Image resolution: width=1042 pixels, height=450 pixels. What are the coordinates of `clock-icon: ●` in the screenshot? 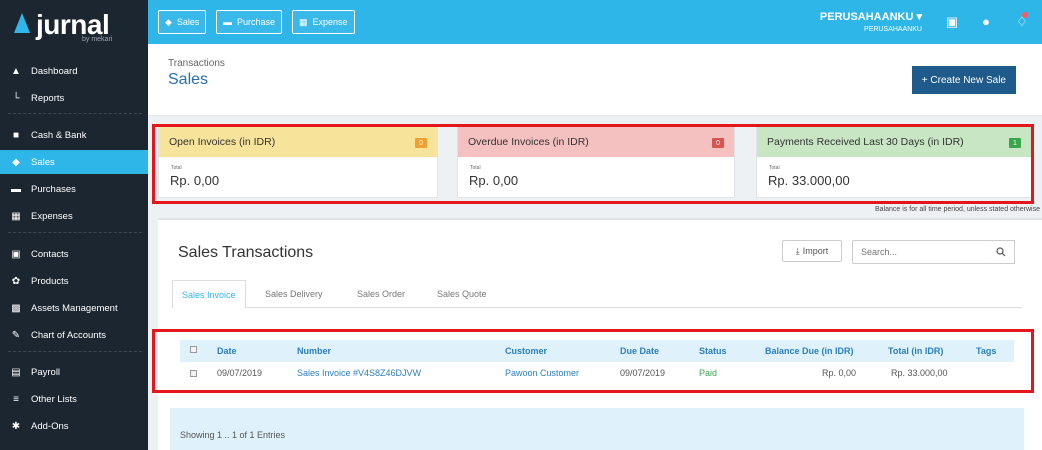 It's located at (986, 22).